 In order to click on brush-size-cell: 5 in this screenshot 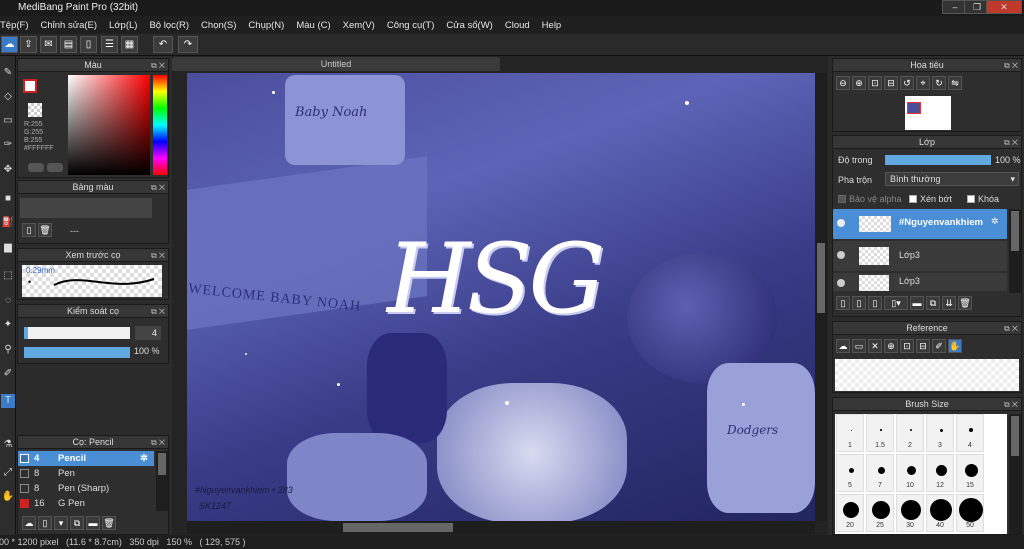, I will do `click(850, 473)`.